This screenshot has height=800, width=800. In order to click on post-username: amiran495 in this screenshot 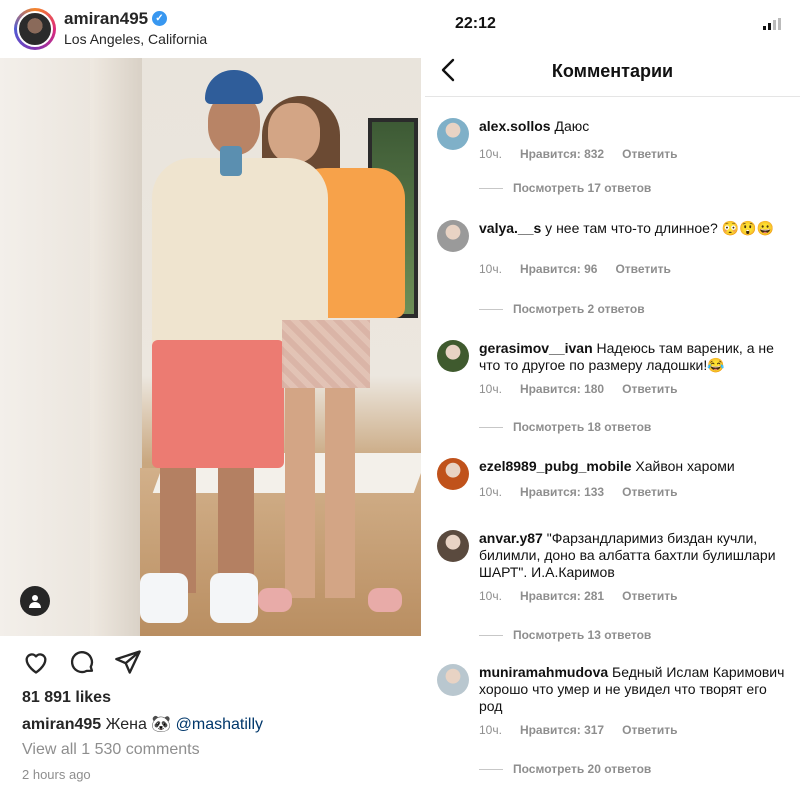, I will do `click(106, 19)`.